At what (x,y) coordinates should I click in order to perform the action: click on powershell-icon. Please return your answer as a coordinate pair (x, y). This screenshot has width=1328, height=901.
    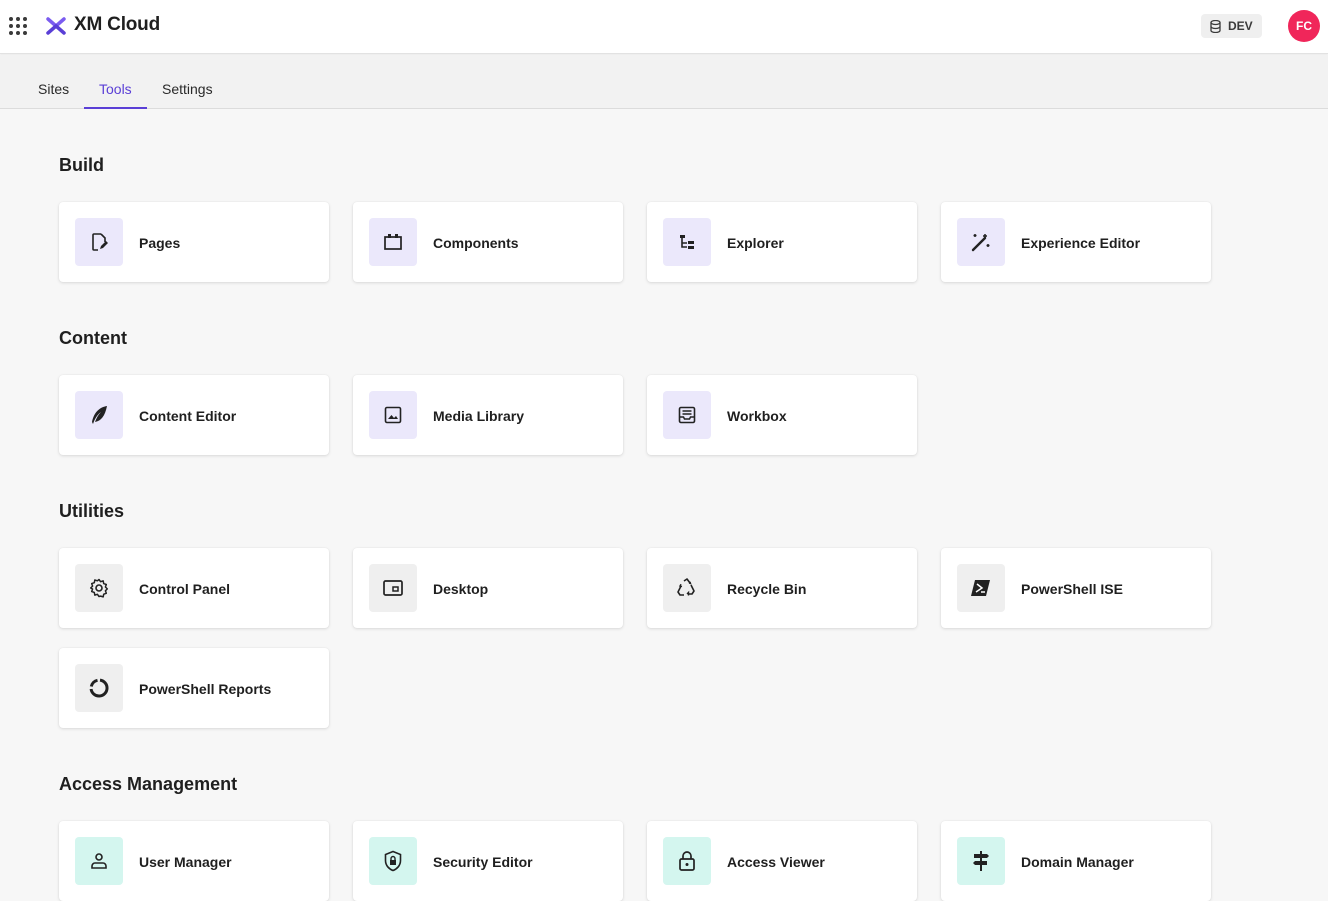
    Looking at the image, I should click on (981, 588).